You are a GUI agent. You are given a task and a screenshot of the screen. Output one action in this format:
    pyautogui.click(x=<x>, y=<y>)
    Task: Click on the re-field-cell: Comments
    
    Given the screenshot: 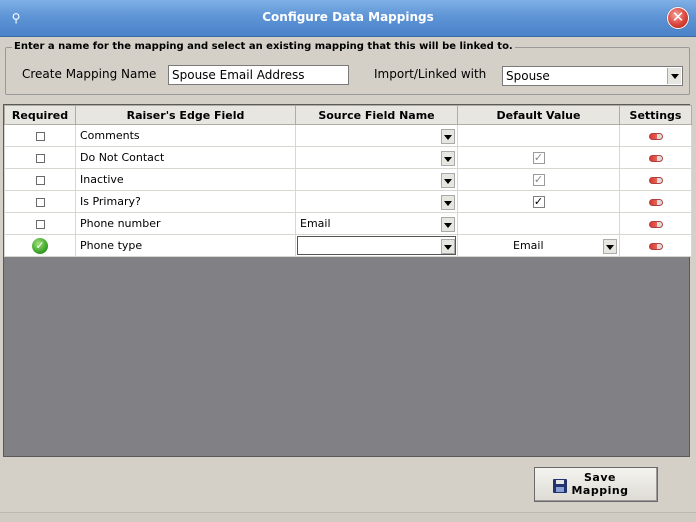 What is the action you would take?
    pyautogui.click(x=185, y=135)
    